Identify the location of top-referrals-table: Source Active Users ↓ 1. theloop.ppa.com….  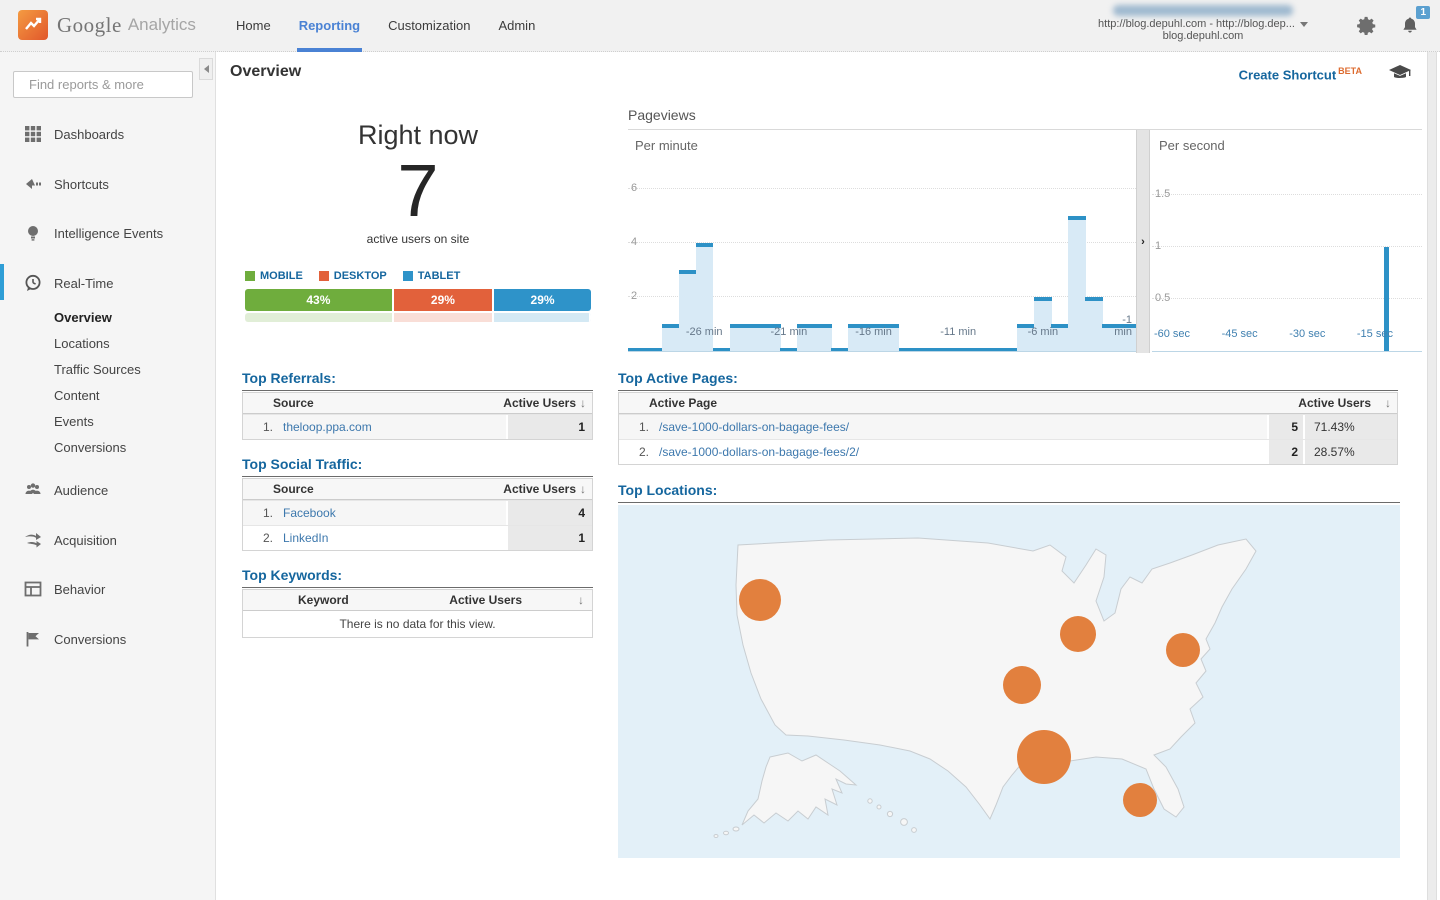
(417, 416).